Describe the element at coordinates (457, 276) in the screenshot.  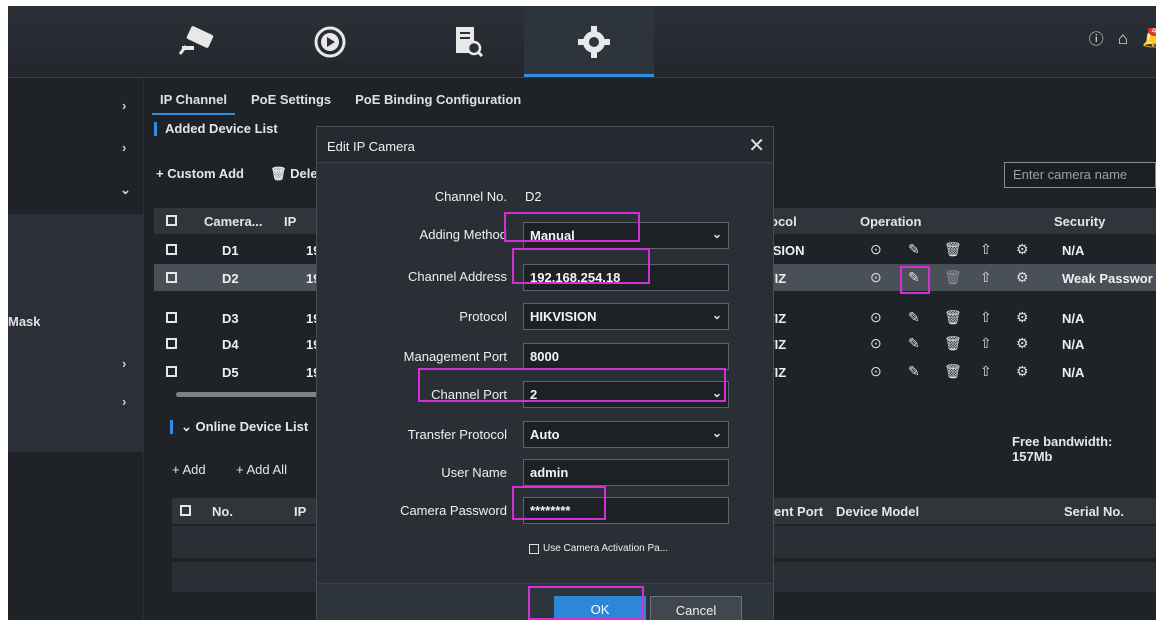
I see `channel-address-label: Channel Address` at that location.